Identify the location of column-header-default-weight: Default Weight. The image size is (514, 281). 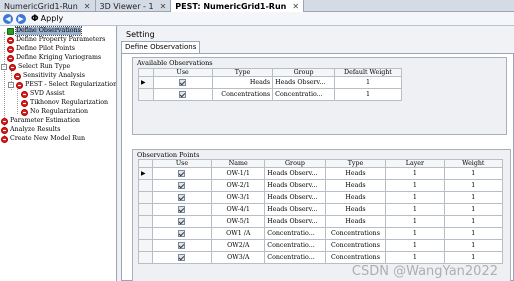
(368, 72).